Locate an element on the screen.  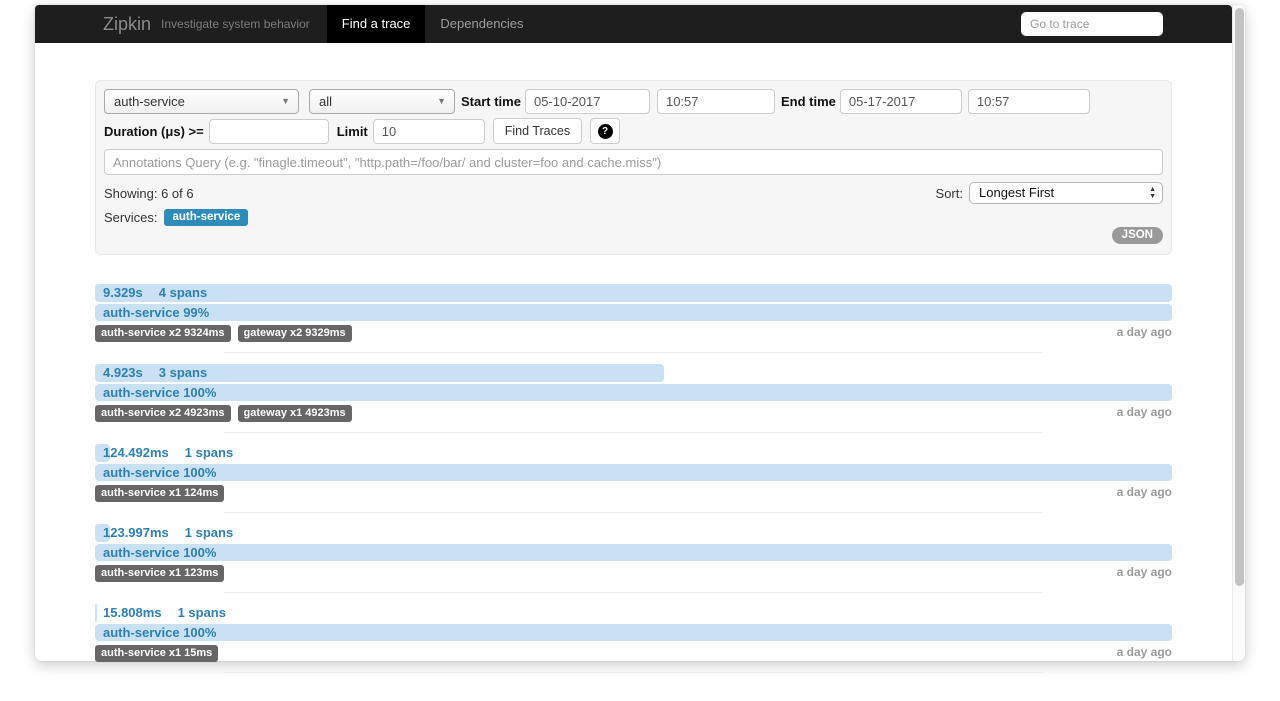
question-mark-icon: ? is located at coordinates (605, 131).